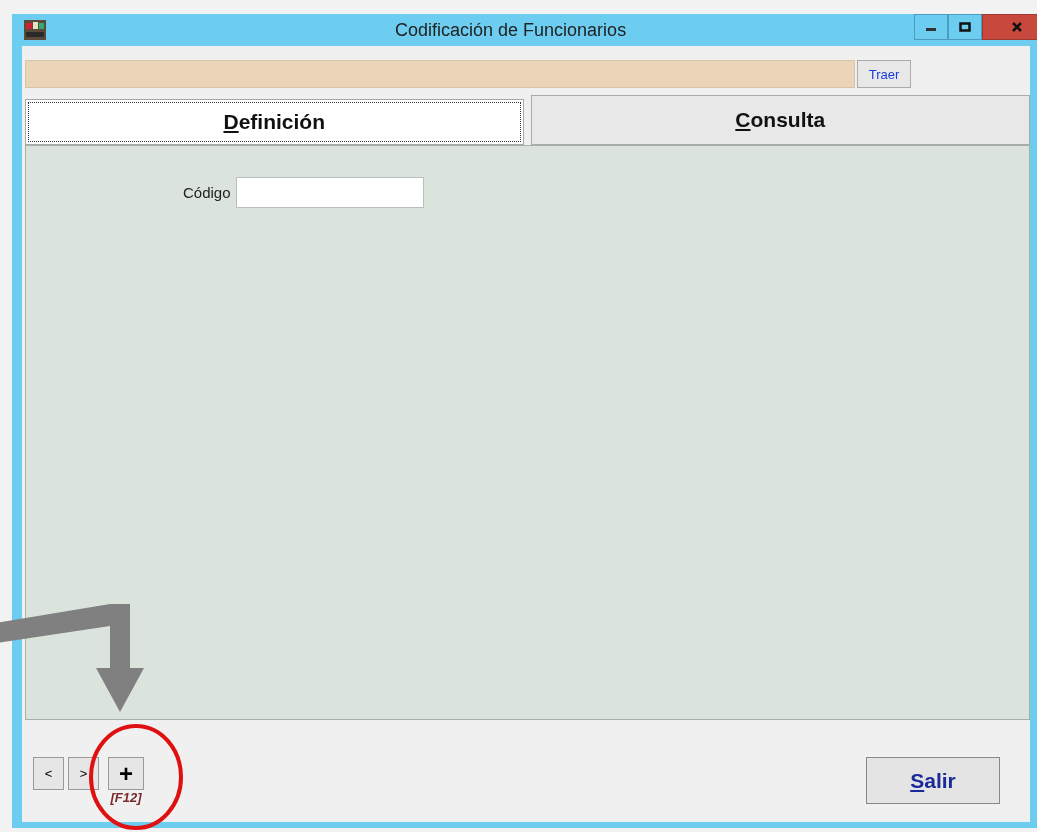 This screenshot has width=1037, height=832. I want to click on maximize-icon, so click(965, 27).